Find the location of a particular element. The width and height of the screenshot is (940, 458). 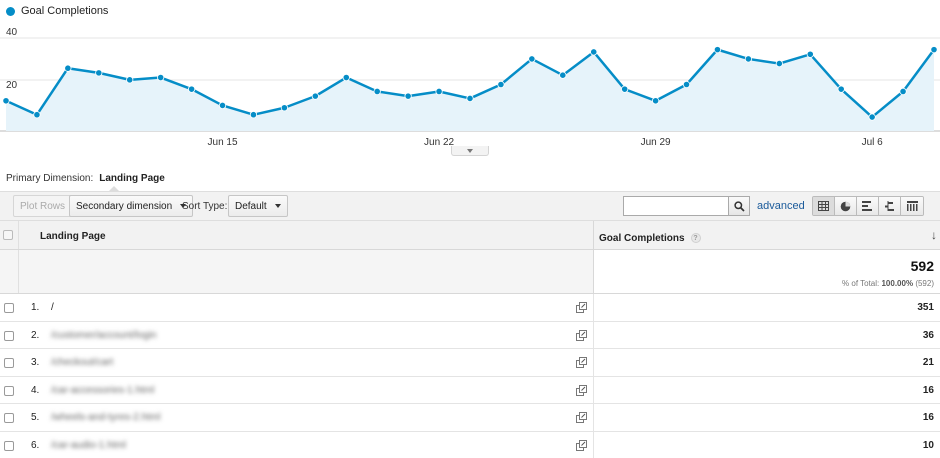

advanced-filter-link: advanced is located at coordinates (781, 206).